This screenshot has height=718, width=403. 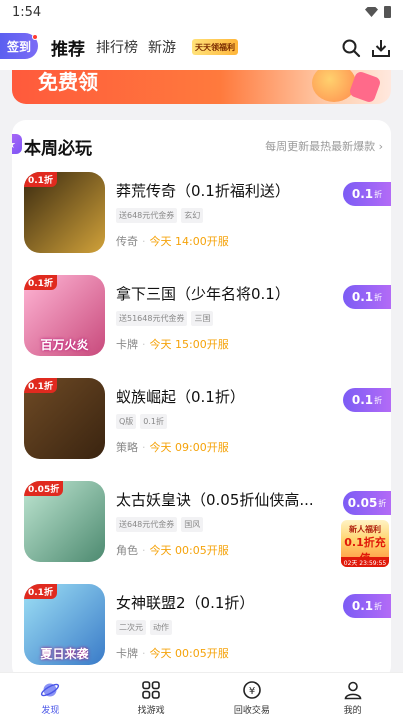 I want to click on thumbnail-label: 百万火炎, so click(x=64, y=345).